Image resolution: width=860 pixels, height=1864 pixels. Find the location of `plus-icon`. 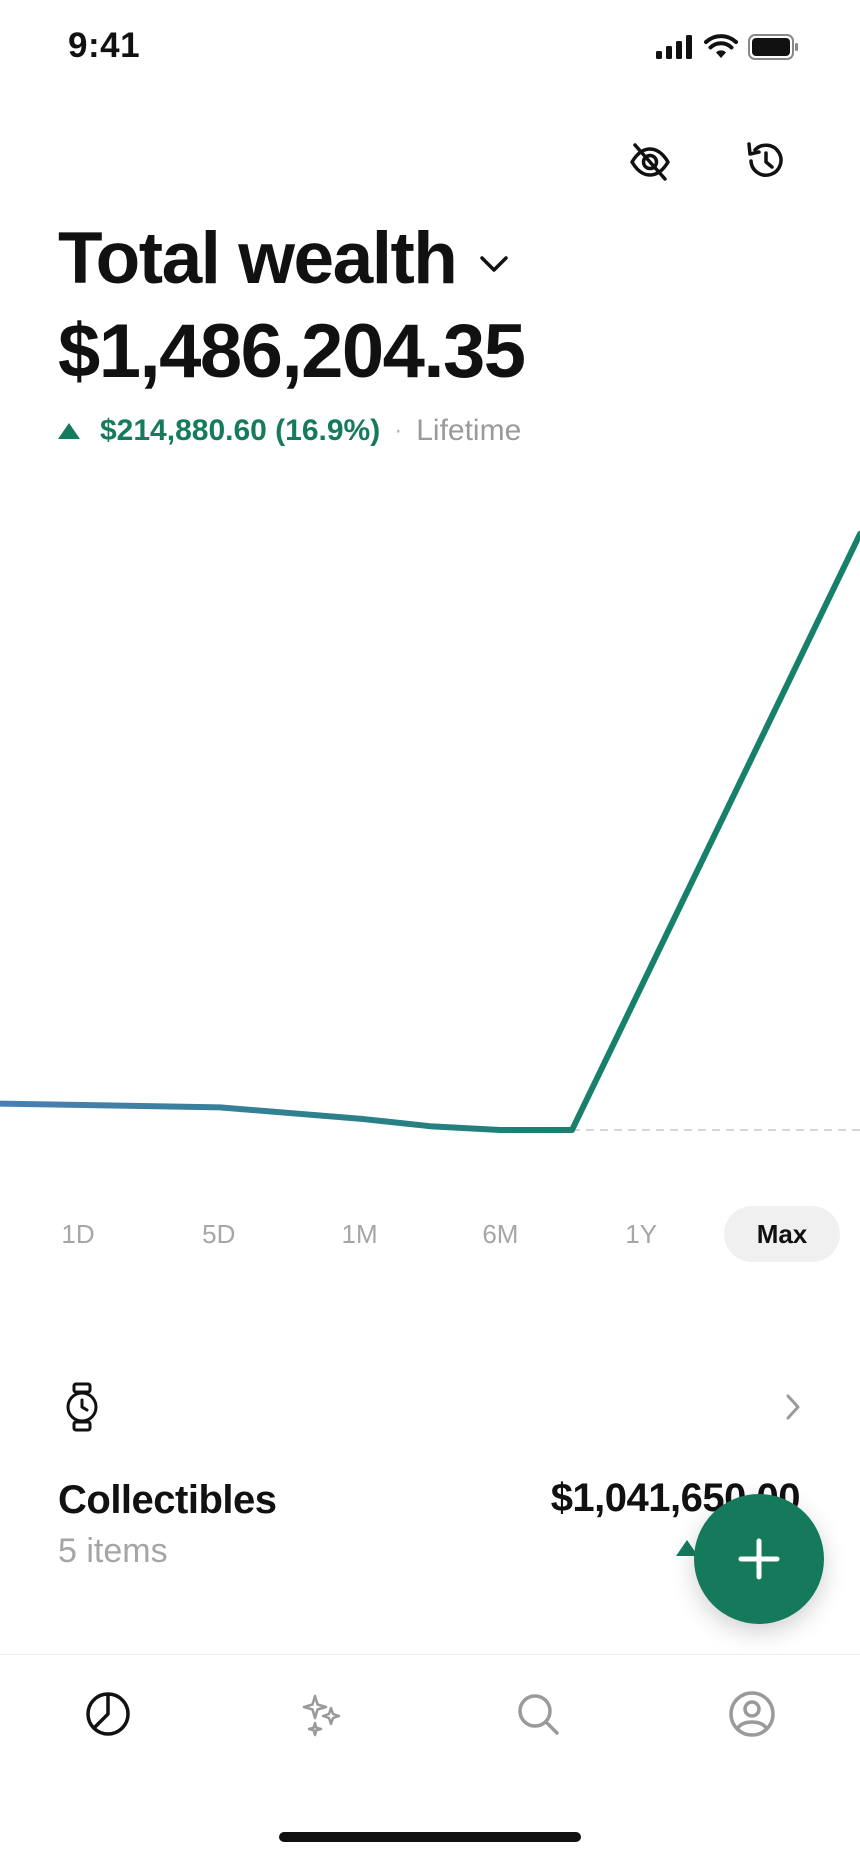

plus-icon is located at coordinates (759, 1559).